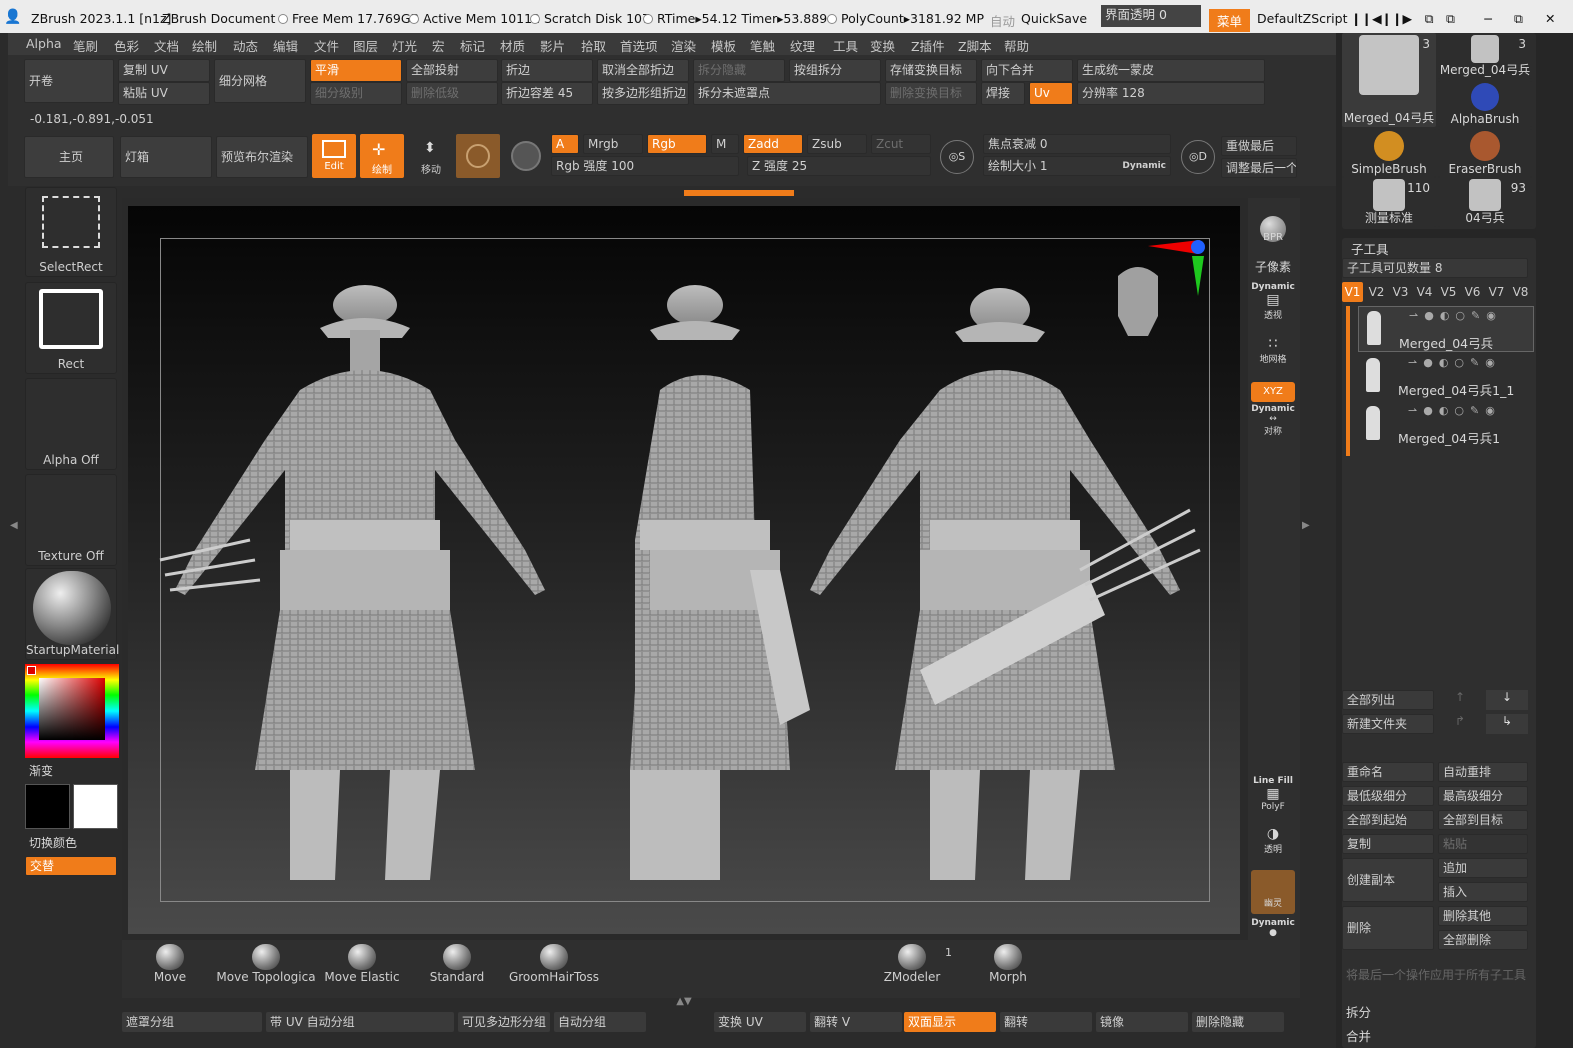 The width and height of the screenshot is (1573, 1048). I want to click on focal-shift-slider: 焦点衰减 0, so click(1077, 144).